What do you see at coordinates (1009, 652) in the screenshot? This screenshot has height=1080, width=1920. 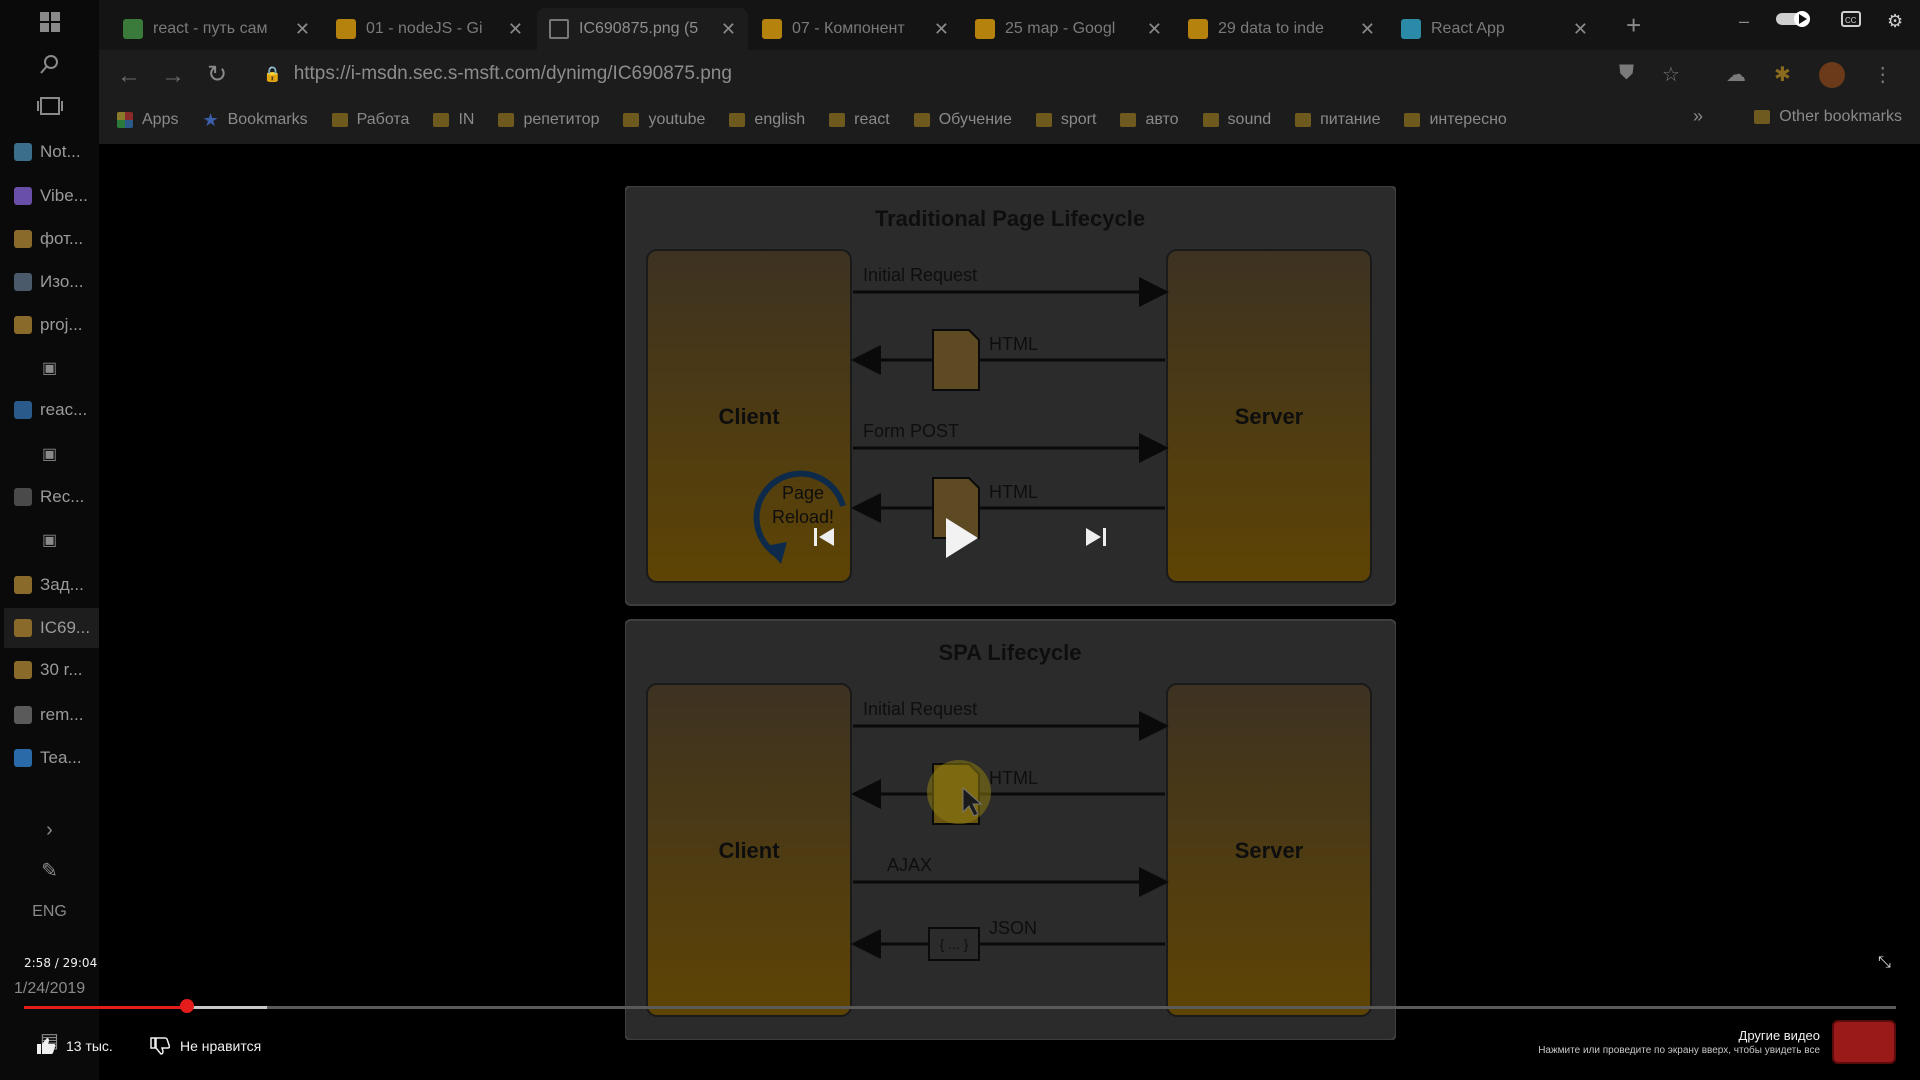 I see `spa-title: SPA Lifecycle` at bounding box center [1009, 652].